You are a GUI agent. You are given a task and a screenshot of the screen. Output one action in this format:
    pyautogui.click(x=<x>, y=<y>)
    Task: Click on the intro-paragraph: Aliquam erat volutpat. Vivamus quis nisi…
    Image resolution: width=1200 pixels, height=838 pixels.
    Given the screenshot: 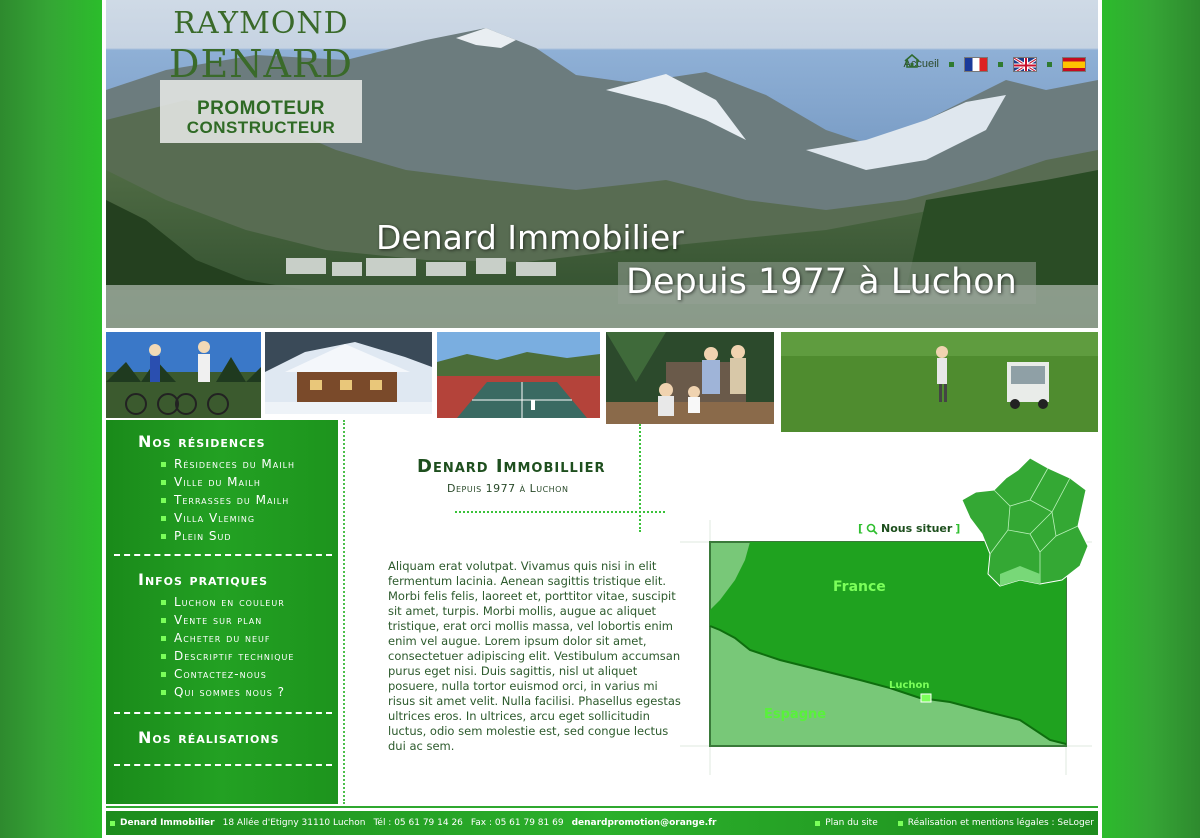 What is the action you would take?
    pyautogui.click(x=534, y=656)
    